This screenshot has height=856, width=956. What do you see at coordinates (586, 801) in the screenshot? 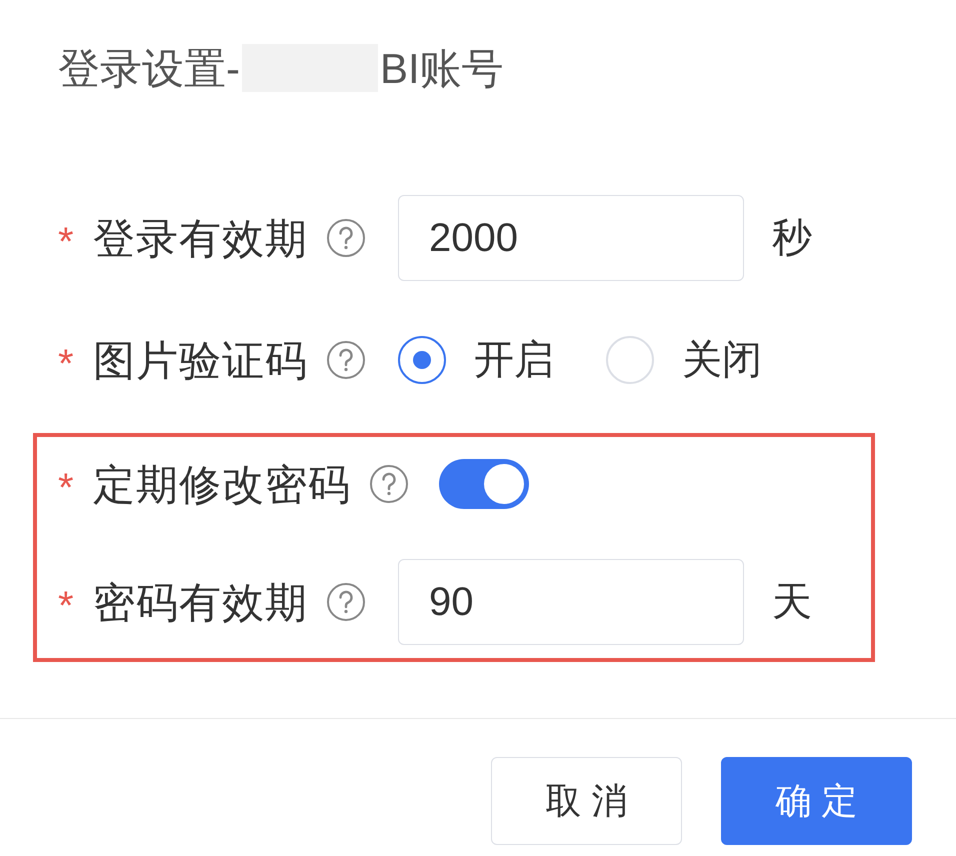
I see `cancel-button: 取 消` at bounding box center [586, 801].